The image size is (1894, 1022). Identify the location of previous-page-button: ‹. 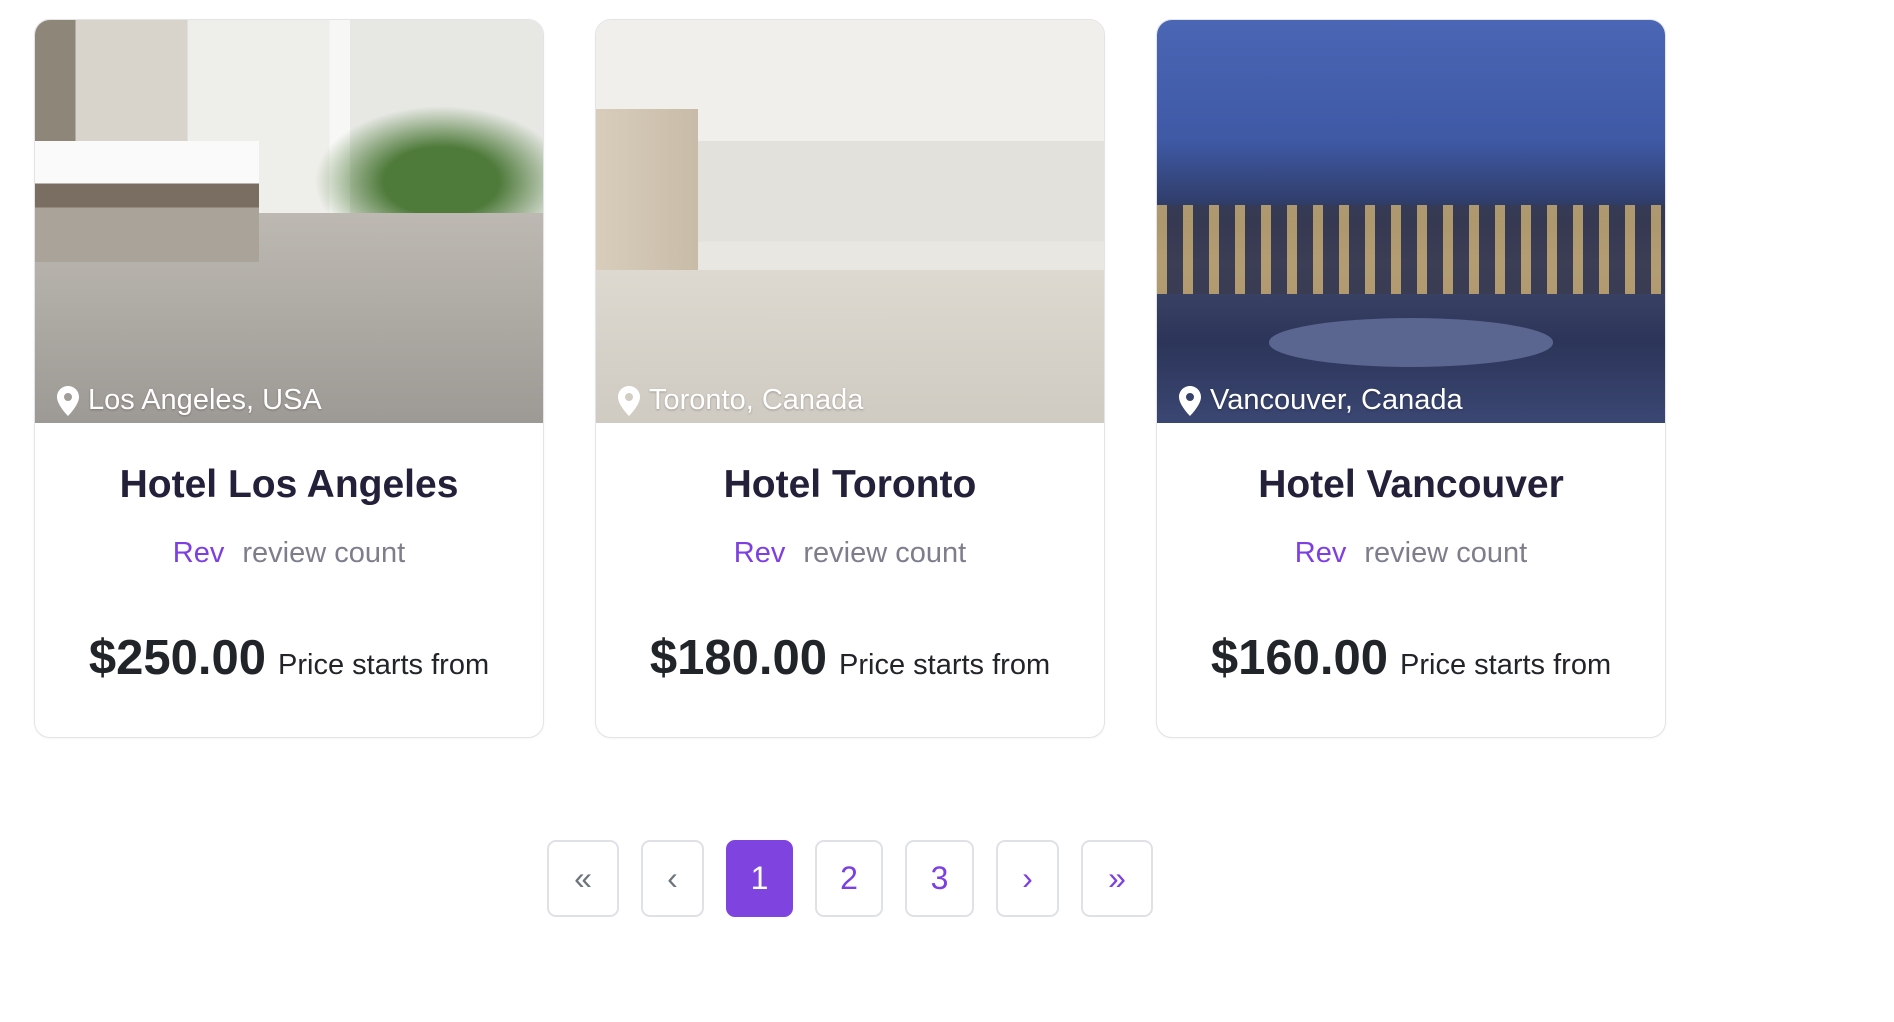
(672, 878).